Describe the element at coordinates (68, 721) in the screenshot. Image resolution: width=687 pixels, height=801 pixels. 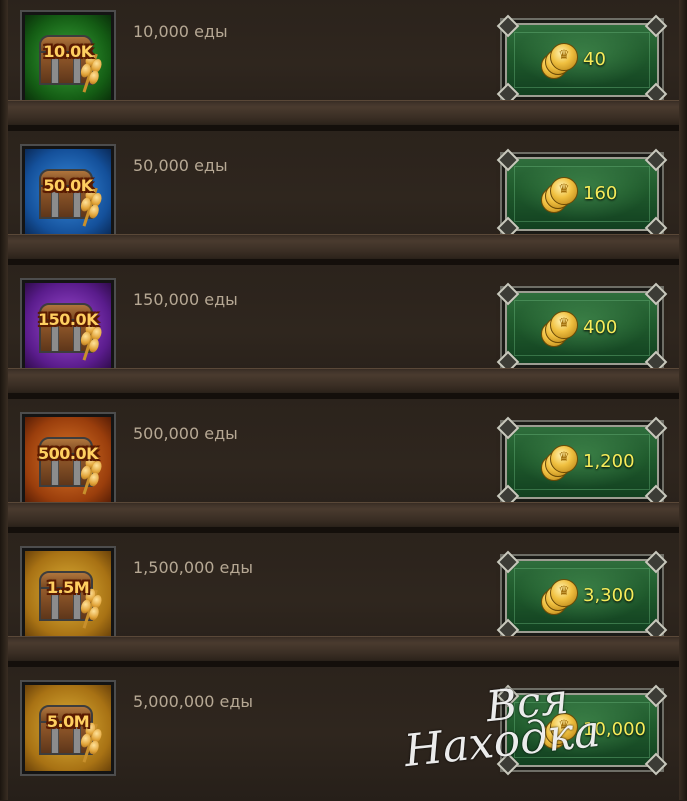
I see `item-amount-label: 5.0M` at that location.